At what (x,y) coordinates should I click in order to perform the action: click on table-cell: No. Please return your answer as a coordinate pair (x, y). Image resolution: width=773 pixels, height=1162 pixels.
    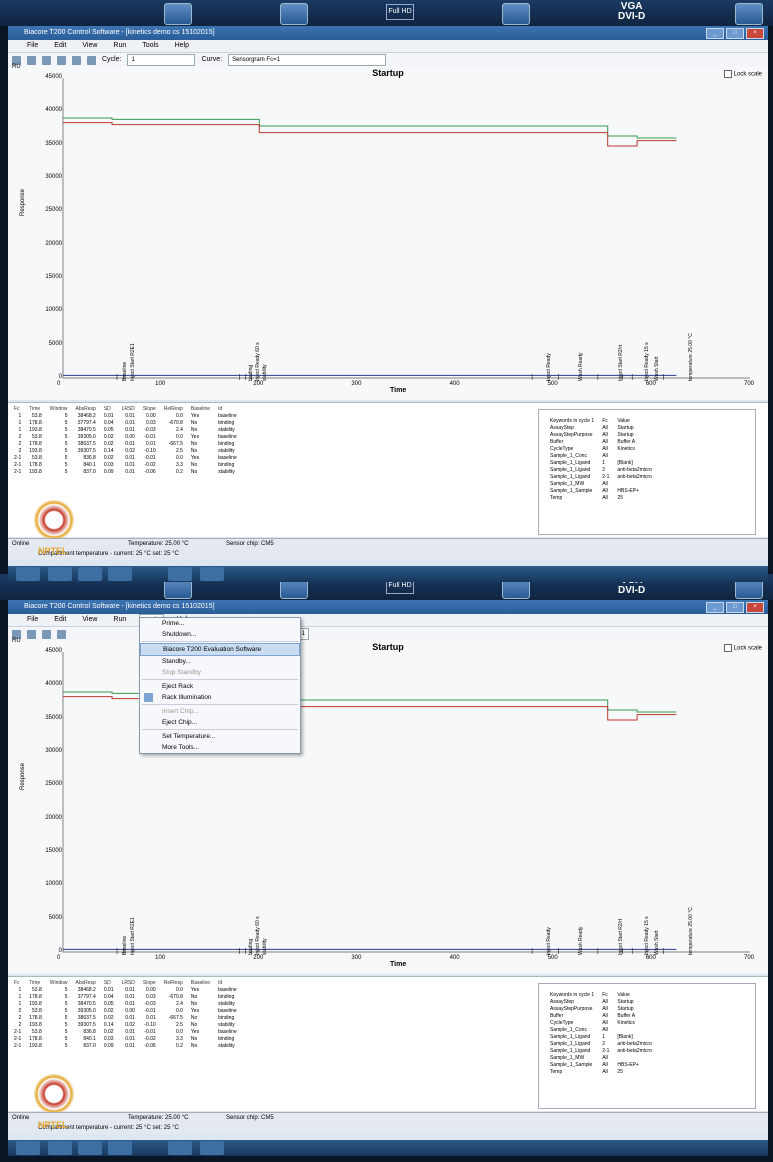
    Looking at the image, I should click on (194, 450).